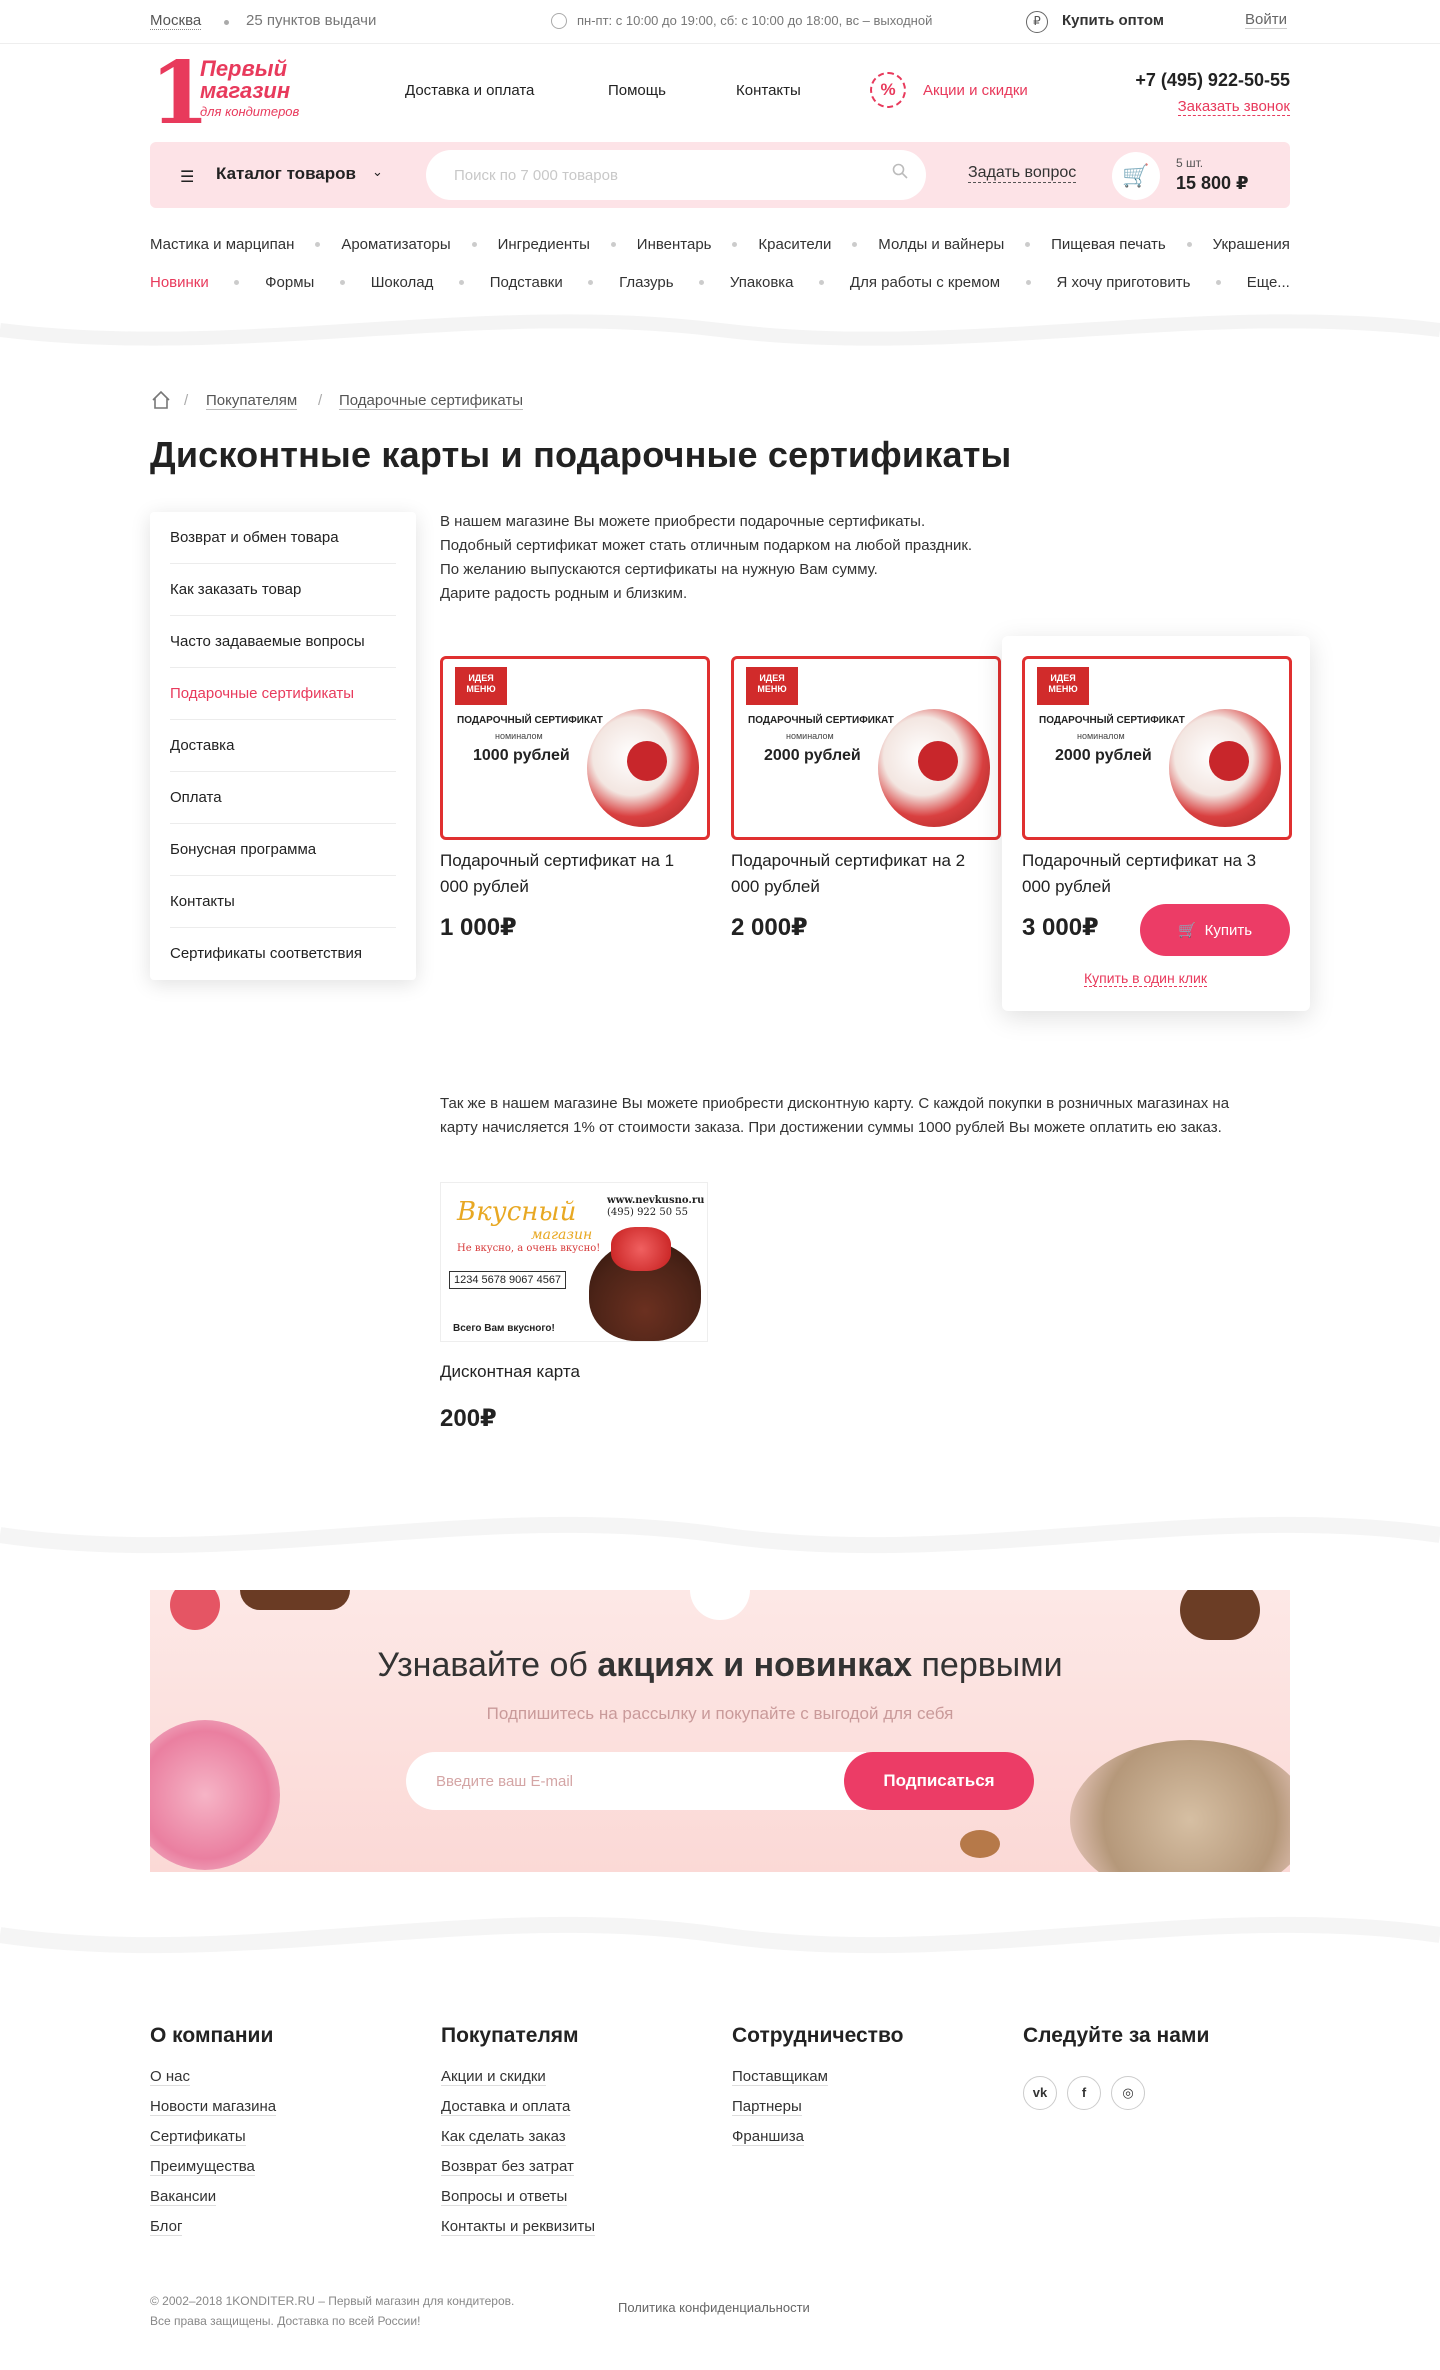 This screenshot has width=1440, height=2370. I want to click on nav-help: Помощь, so click(637, 90).